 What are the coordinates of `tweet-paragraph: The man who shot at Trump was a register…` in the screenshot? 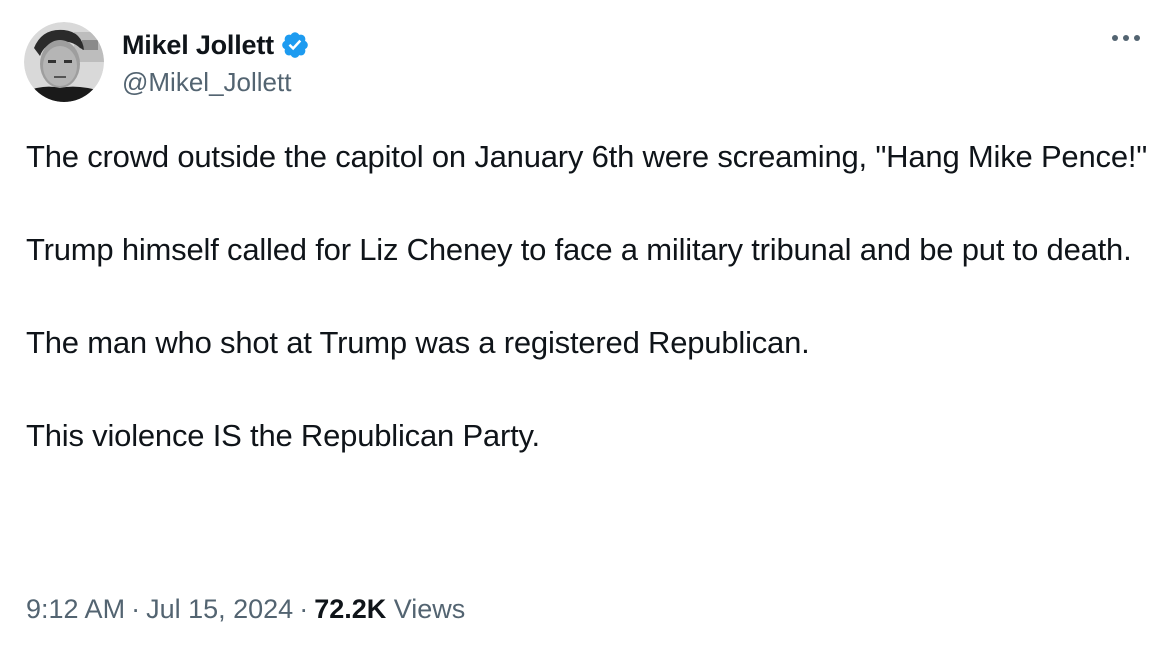 It's located at (418, 342).